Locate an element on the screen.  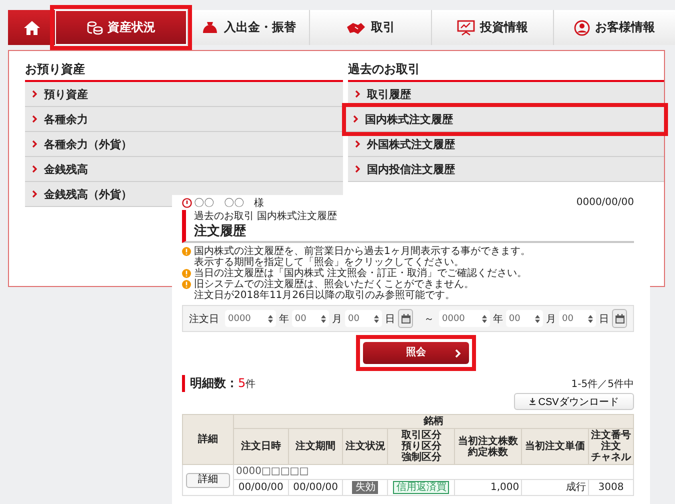
nav-tab: 投資情報 is located at coordinates (492, 27).